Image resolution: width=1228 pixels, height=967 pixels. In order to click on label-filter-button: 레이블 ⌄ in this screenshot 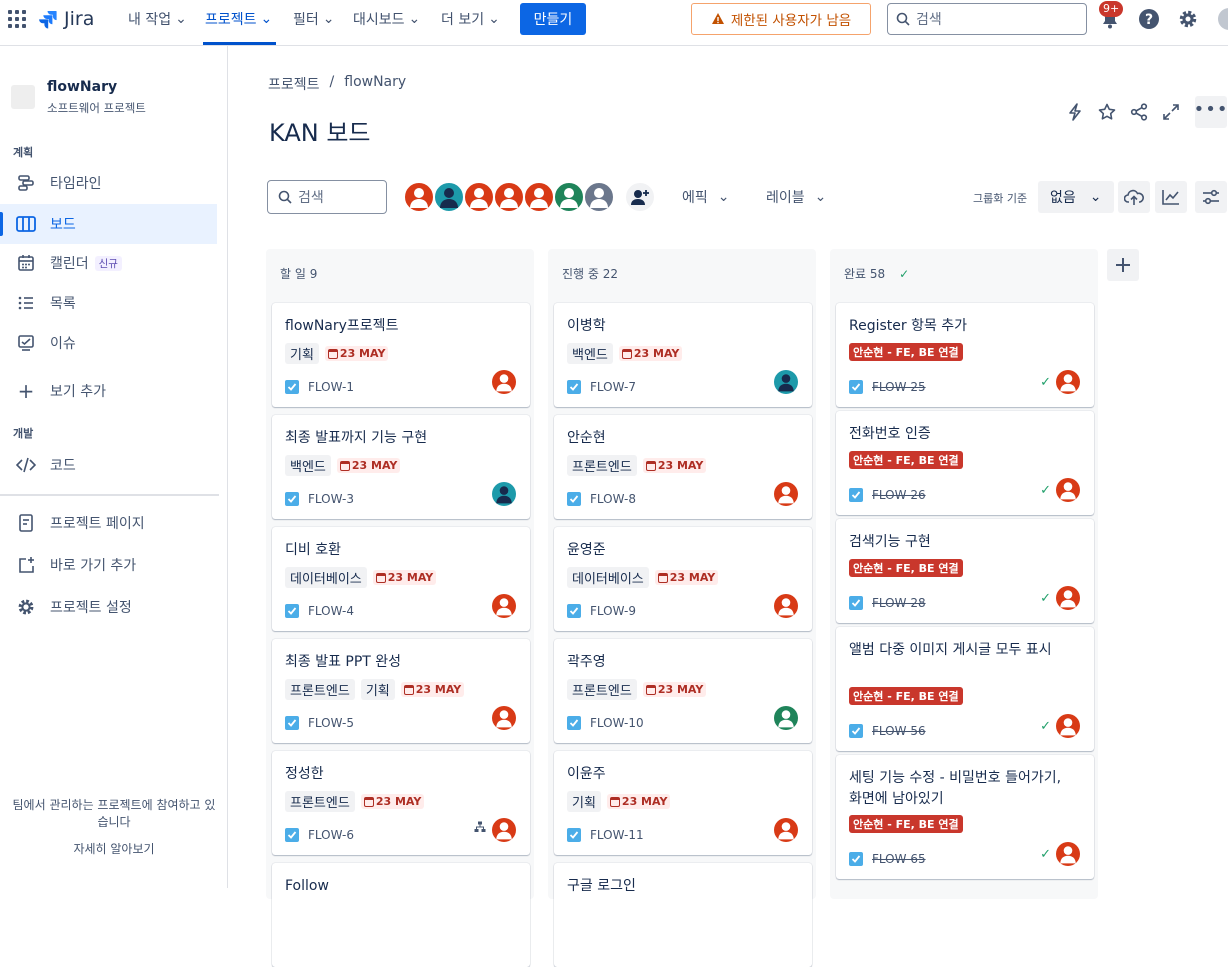, I will do `click(796, 197)`.